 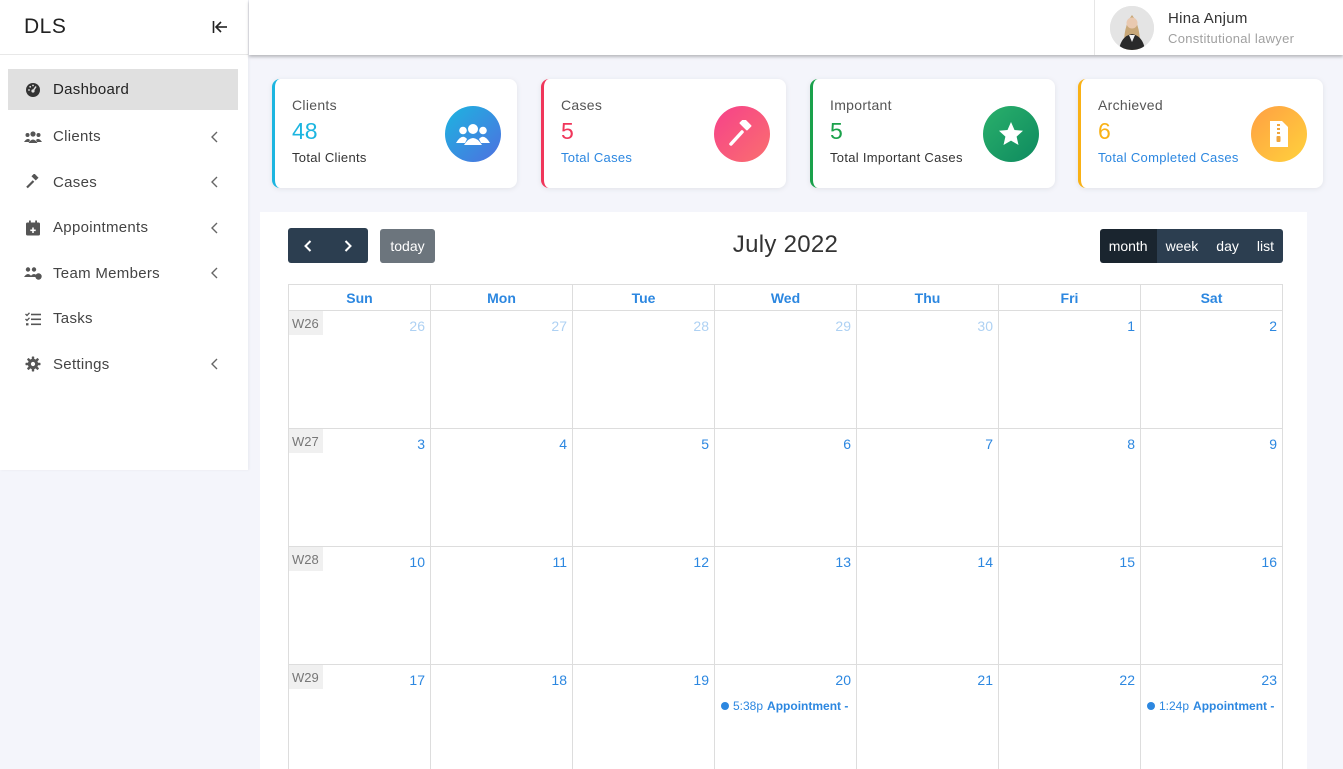 What do you see at coordinates (1070, 370) in the screenshot?
I see `day-cell: 1` at bounding box center [1070, 370].